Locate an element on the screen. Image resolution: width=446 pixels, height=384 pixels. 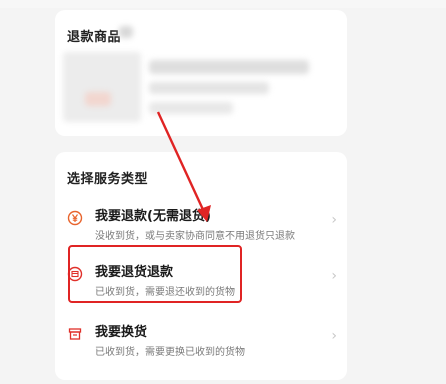
return-goods-icon is located at coordinates (75, 274).